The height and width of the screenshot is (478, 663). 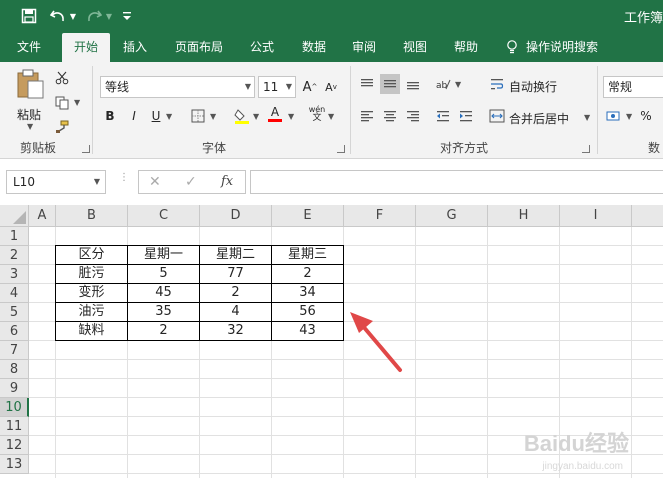 What do you see at coordinates (77, 102) in the screenshot?
I see `copy-dropdown-icon: ▼` at bounding box center [77, 102].